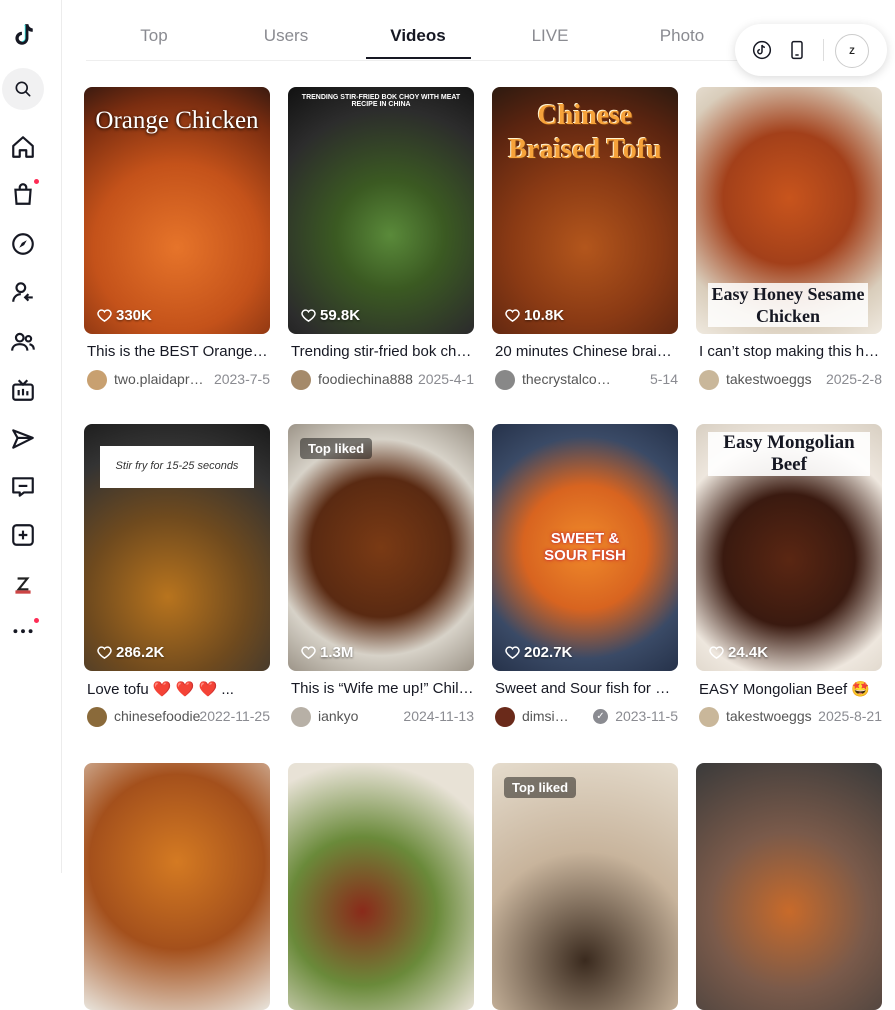 The height and width of the screenshot is (1010, 895). Describe the element at coordinates (23, 89) in the screenshot. I see `search-button` at that location.